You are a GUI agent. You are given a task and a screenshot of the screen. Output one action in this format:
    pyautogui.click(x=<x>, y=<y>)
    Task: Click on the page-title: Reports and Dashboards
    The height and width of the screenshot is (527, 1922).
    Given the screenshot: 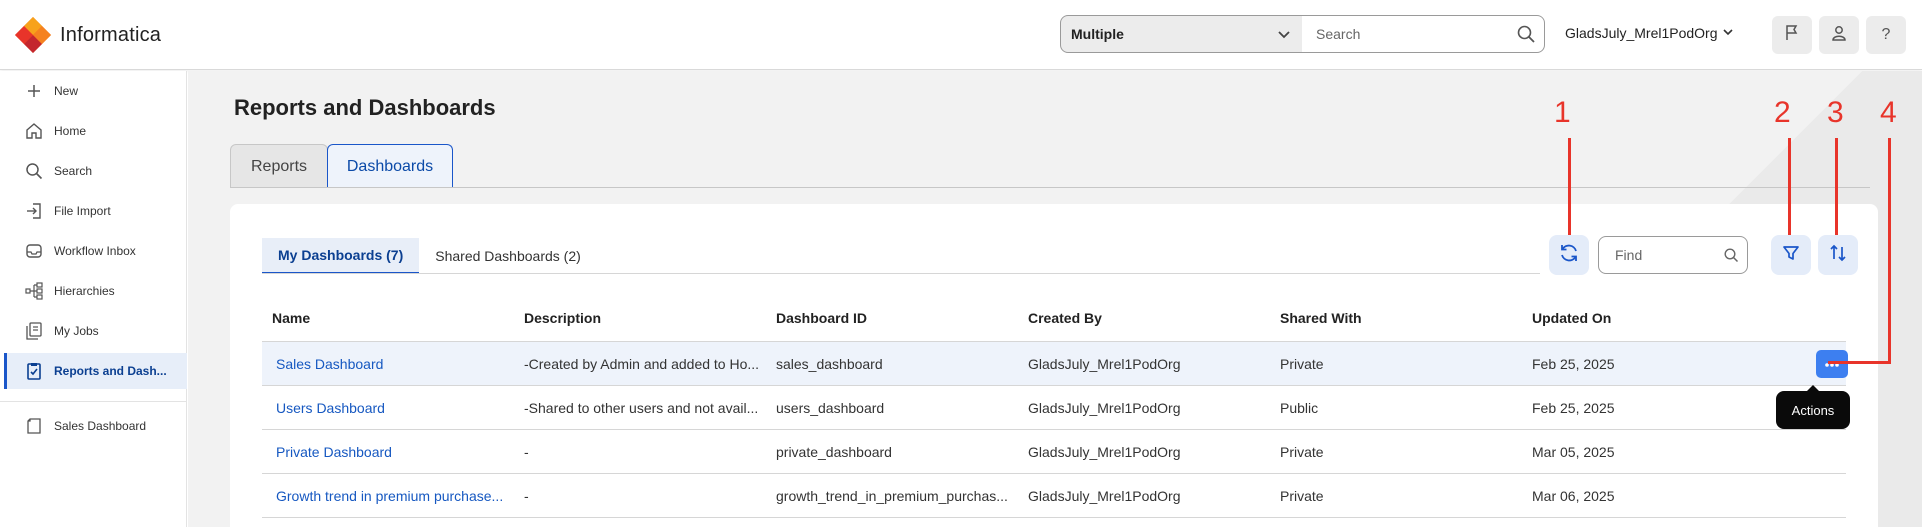 What is the action you would take?
    pyautogui.click(x=365, y=107)
    